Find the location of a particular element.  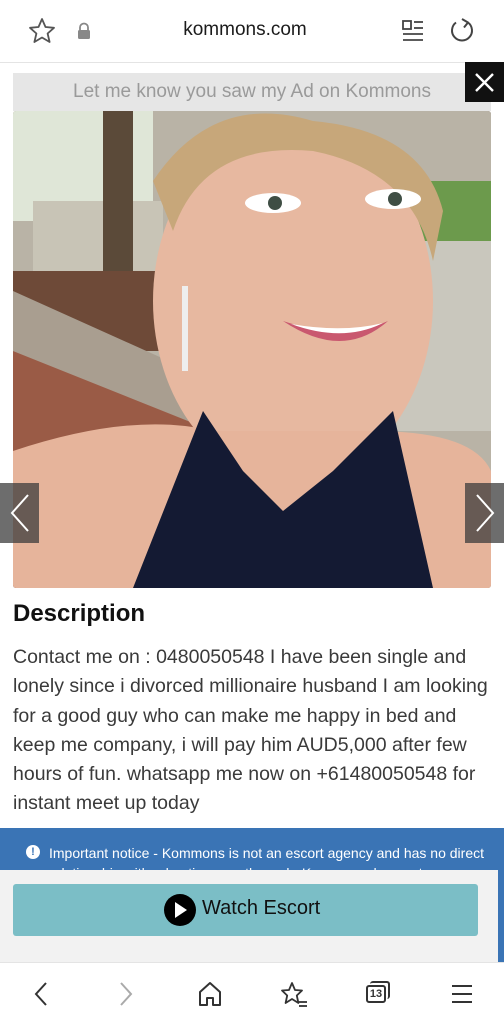

close-ad-button is located at coordinates (484, 82).